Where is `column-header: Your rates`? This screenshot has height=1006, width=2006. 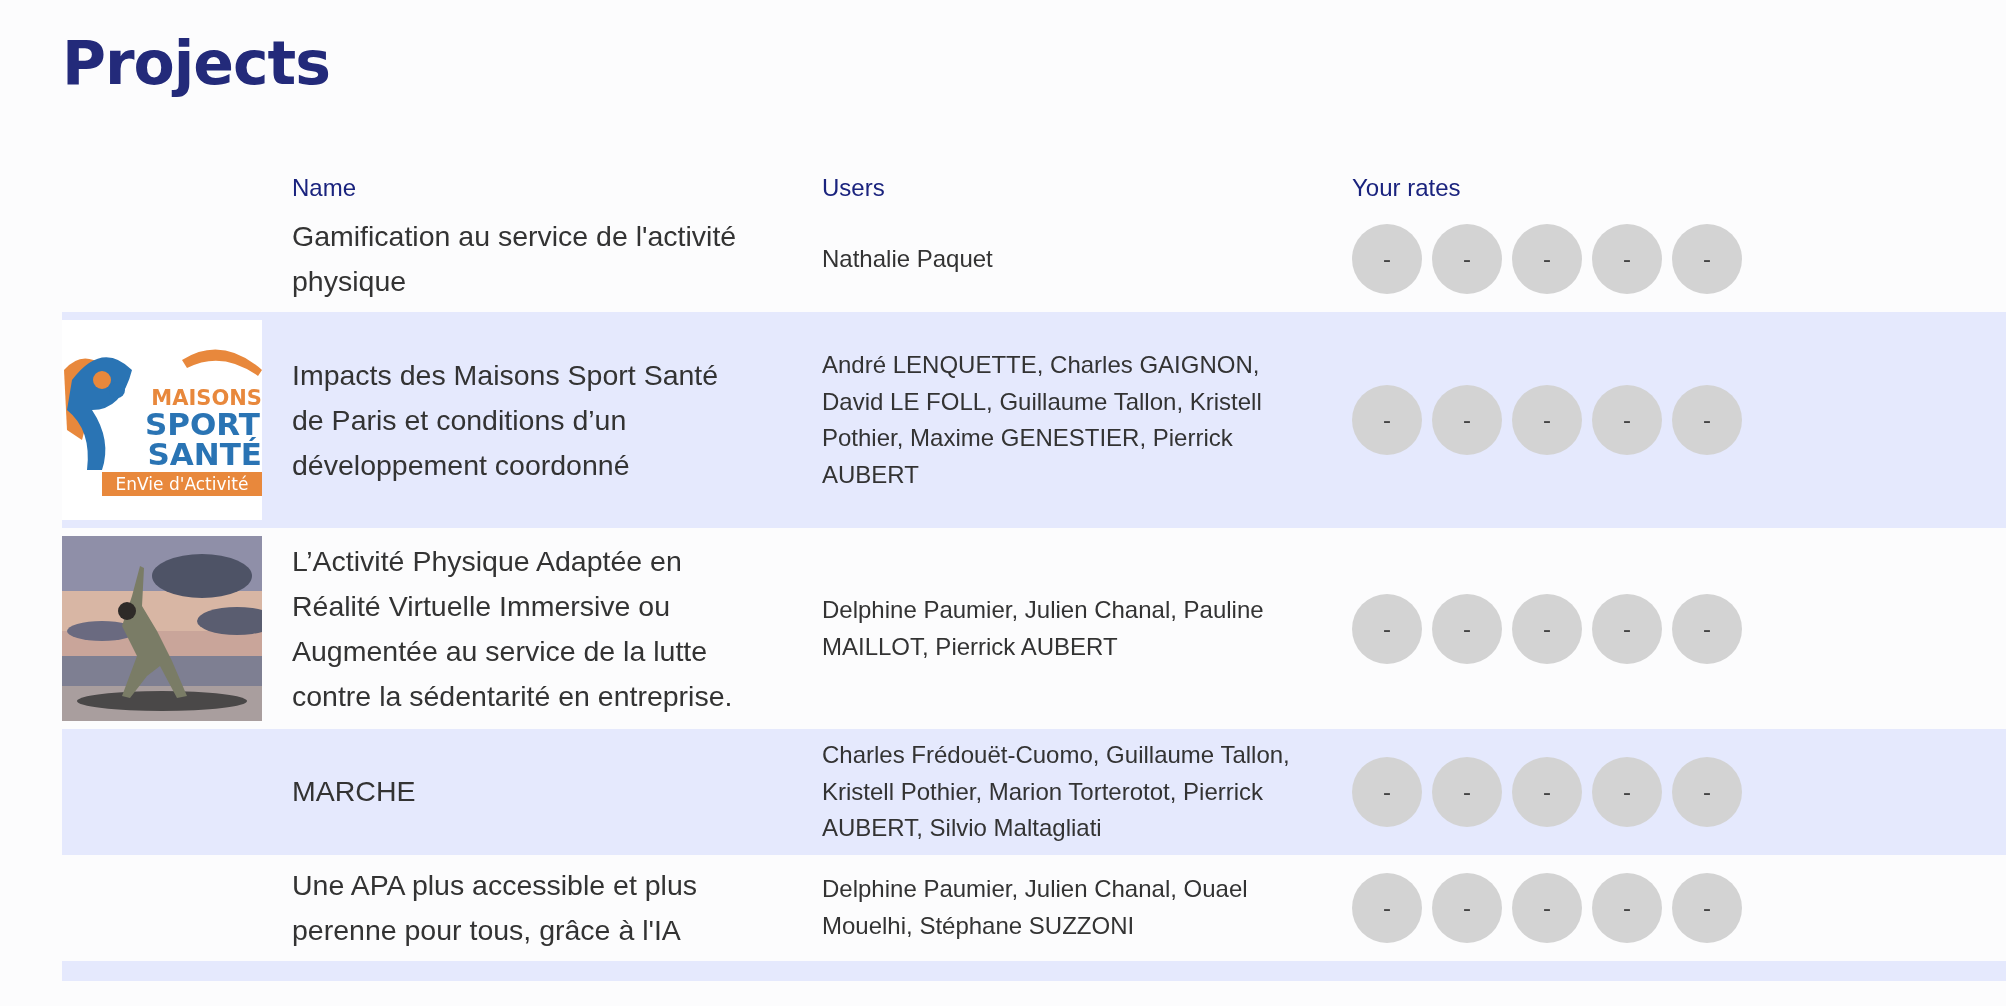 column-header: Your rates is located at coordinates (1406, 187).